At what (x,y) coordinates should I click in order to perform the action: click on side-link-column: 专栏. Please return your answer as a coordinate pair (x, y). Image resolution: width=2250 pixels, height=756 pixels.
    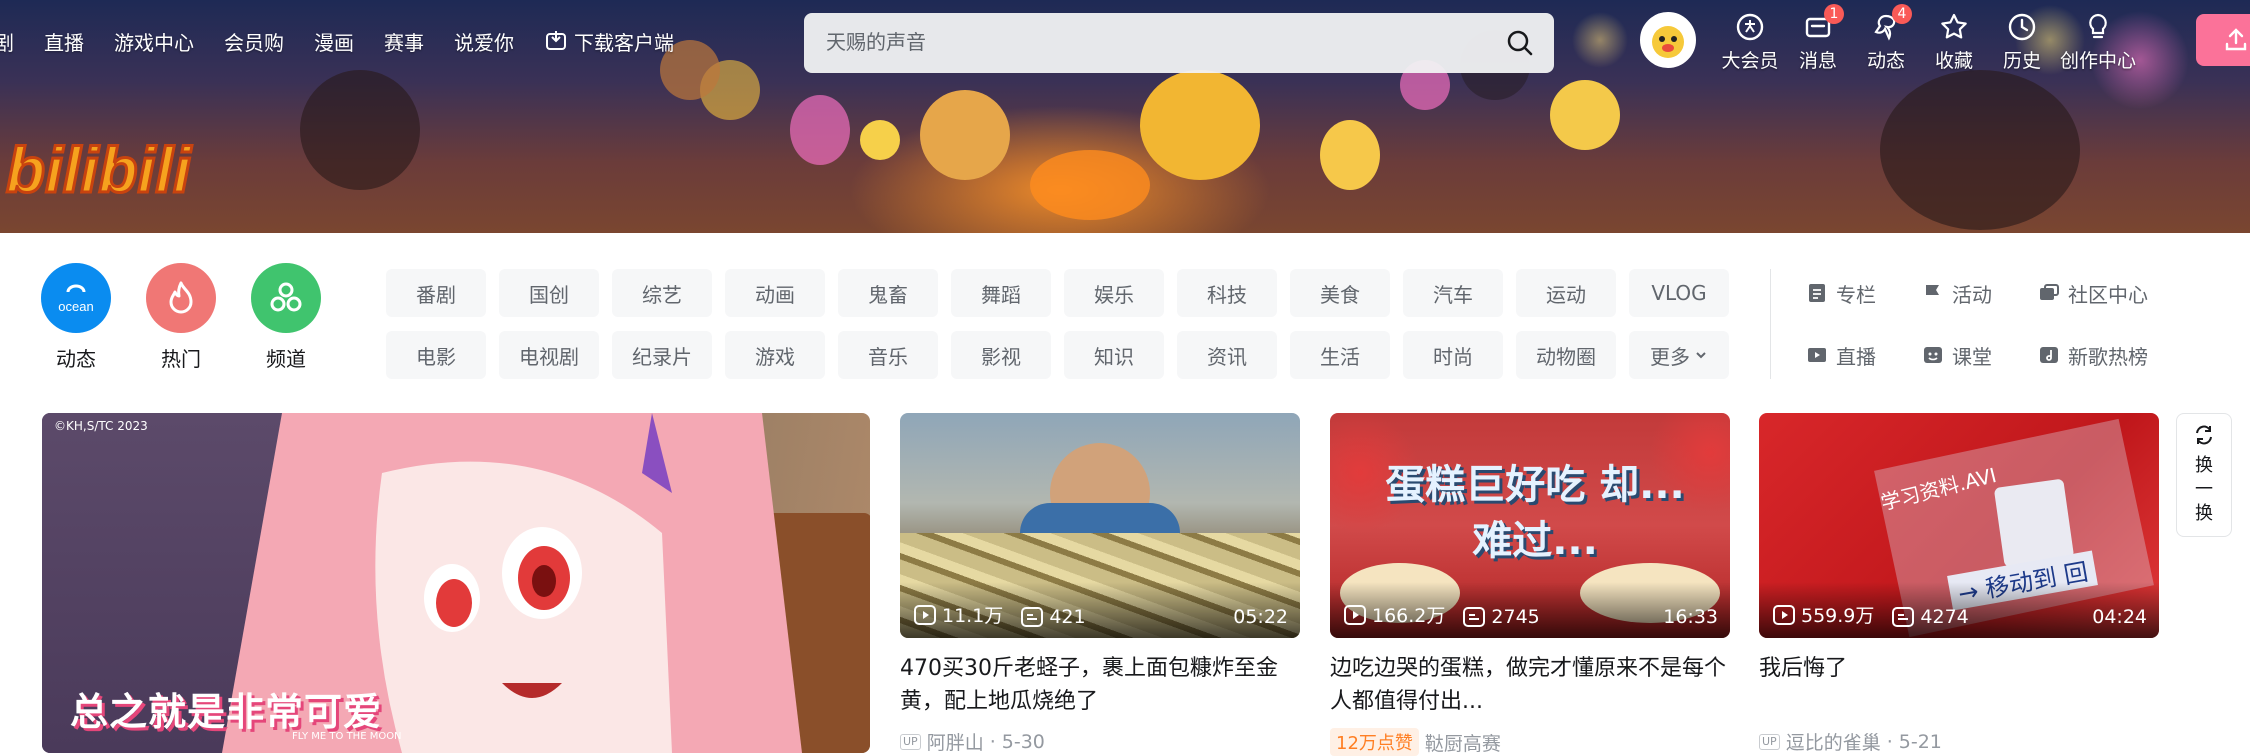
    Looking at the image, I should click on (1864, 293).